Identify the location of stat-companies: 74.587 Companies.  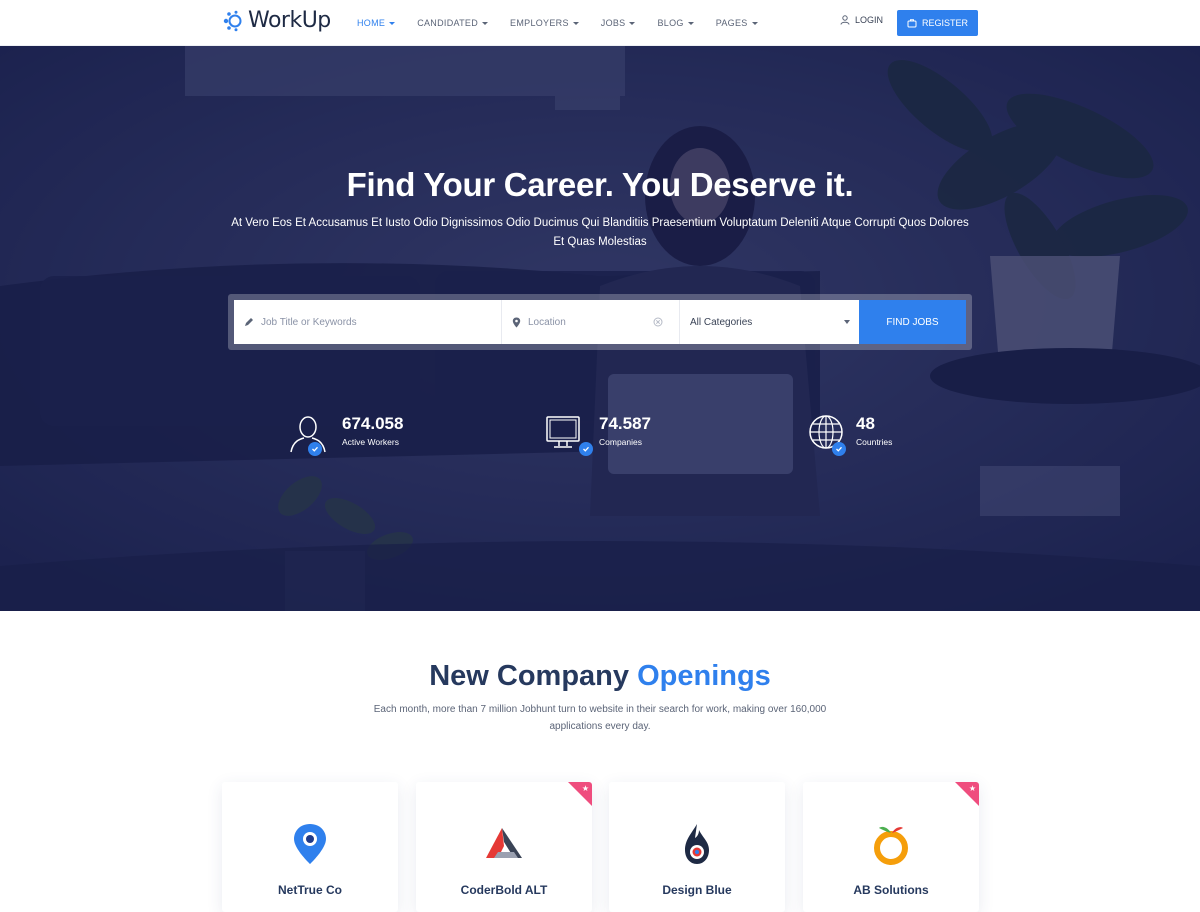
(598, 435).